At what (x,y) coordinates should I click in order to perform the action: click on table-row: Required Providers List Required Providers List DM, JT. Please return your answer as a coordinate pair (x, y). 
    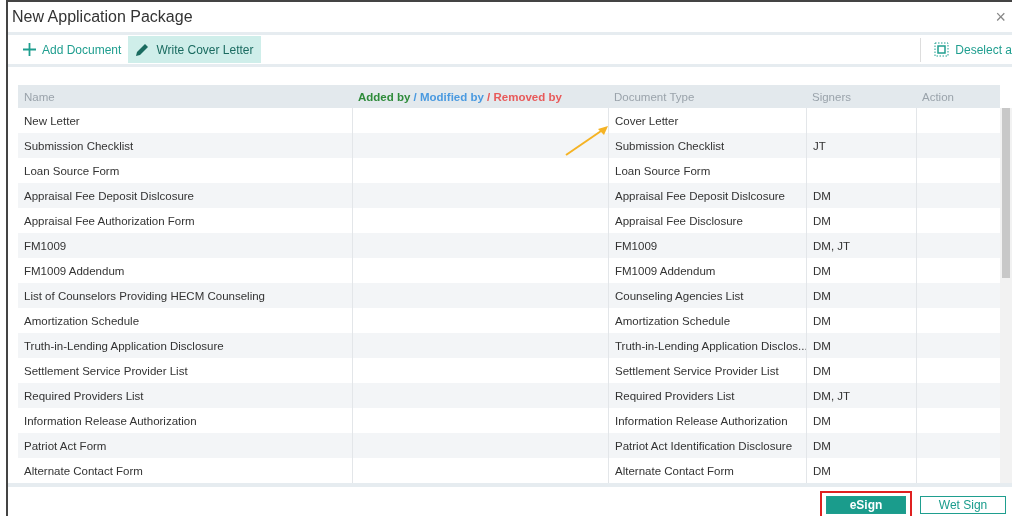
    Looking at the image, I should click on (509, 395).